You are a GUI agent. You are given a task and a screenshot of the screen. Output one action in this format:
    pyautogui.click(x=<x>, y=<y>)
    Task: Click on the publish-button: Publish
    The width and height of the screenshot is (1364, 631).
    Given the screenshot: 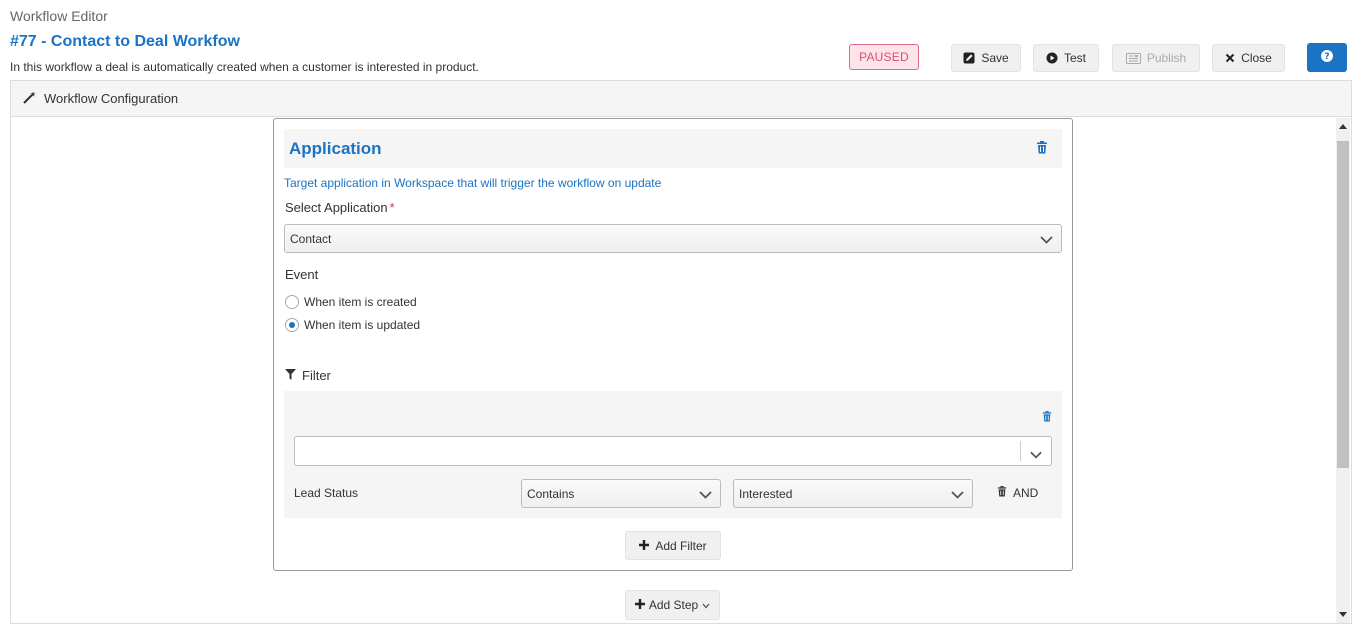 What is the action you would take?
    pyautogui.click(x=1156, y=58)
    